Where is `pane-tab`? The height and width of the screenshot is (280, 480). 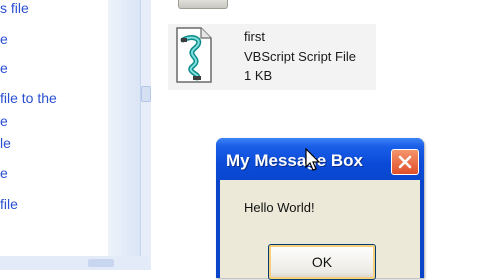
pane-tab is located at coordinates (101, 263).